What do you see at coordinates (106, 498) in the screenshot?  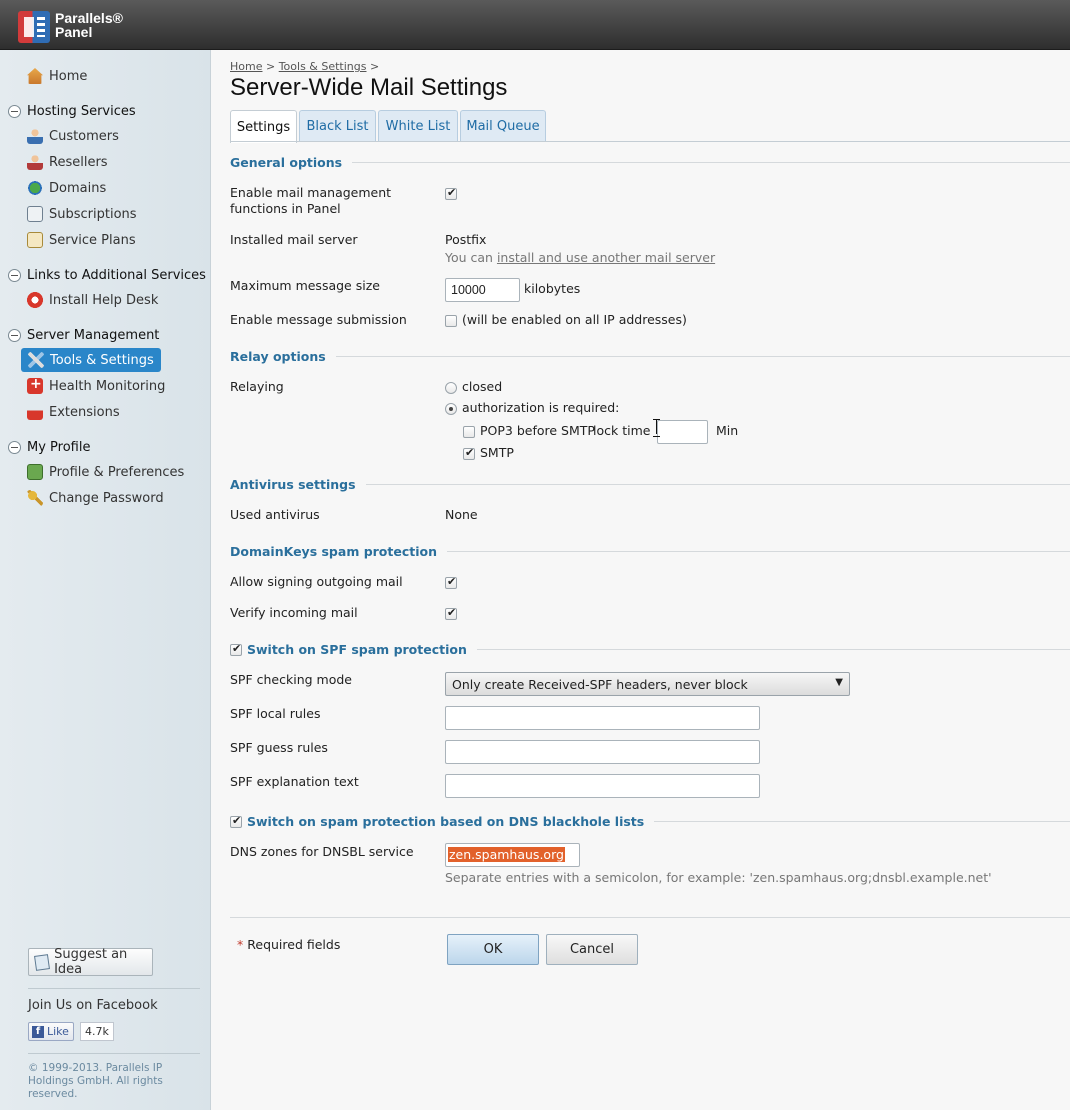 I see `sidebar-item-label: Change Password` at bounding box center [106, 498].